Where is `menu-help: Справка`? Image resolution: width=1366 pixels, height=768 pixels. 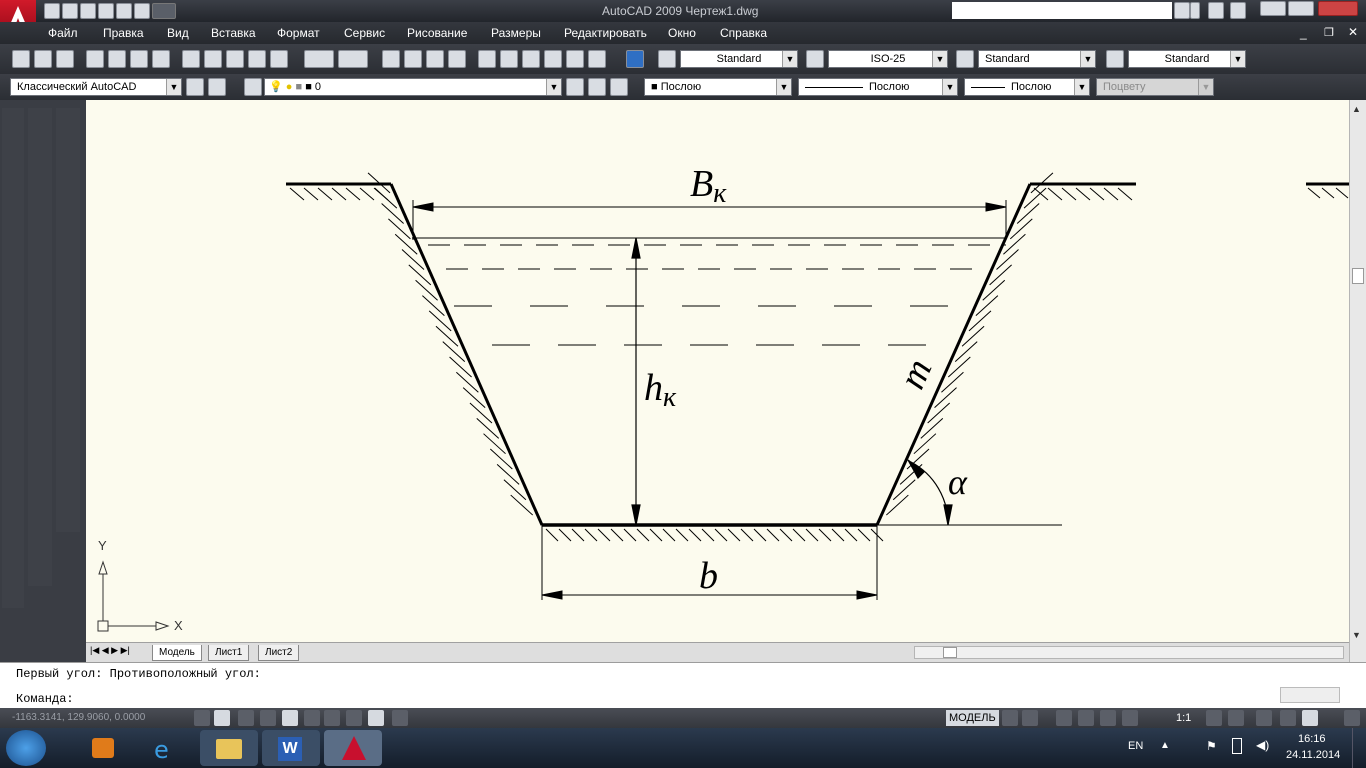 menu-help: Справка is located at coordinates (743, 33).